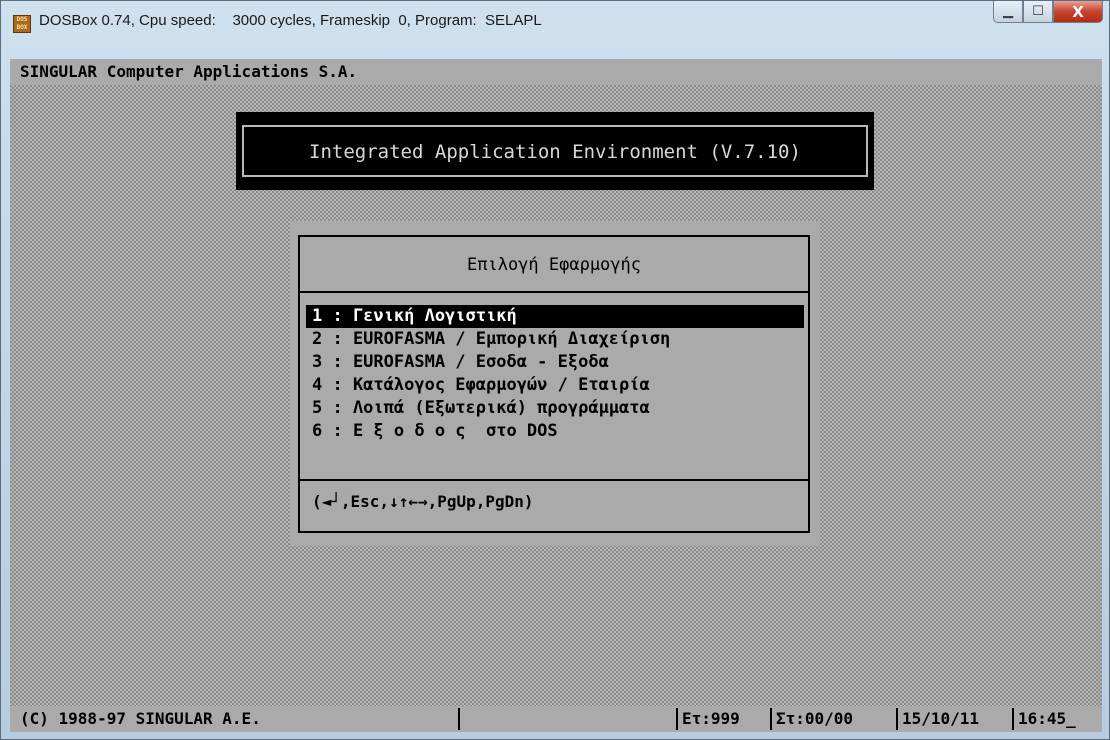 Image resolution: width=1110 pixels, height=740 pixels. Describe the element at coordinates (554, 480) in the screenshot. I see `menu-divider` at that location.